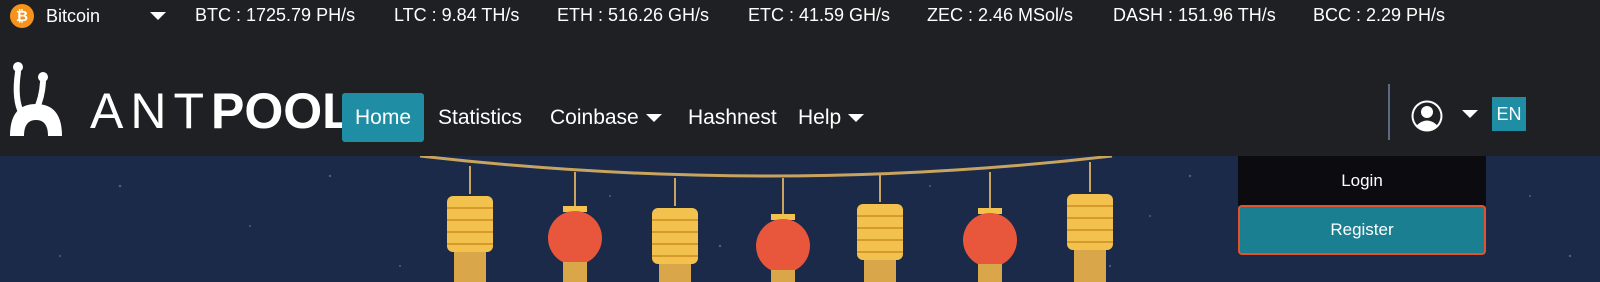 This screenshot has height=282, width=1600. I want to click on rate-btc: BTC : 1725.79 PH/s, so click(275, 15).